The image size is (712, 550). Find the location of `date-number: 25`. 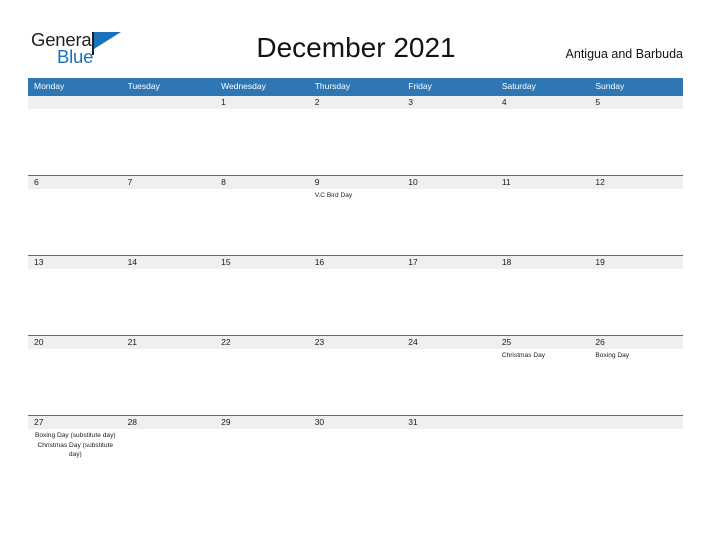

date-number: 25 is located at coordinates (506, 342).